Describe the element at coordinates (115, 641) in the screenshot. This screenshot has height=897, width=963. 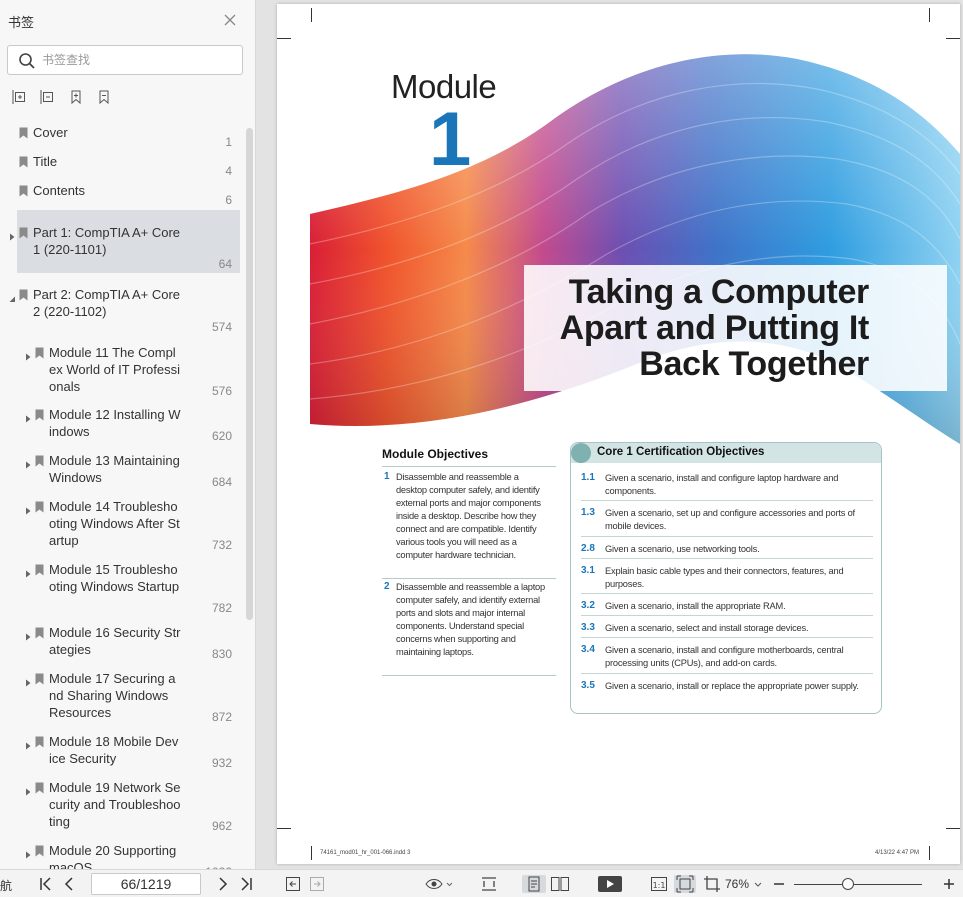
I see `bookmark-label: Module 16 Security Strategies` at that location.